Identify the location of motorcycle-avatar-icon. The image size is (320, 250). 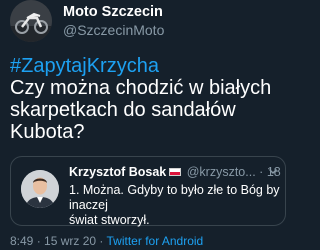
(31, 21).